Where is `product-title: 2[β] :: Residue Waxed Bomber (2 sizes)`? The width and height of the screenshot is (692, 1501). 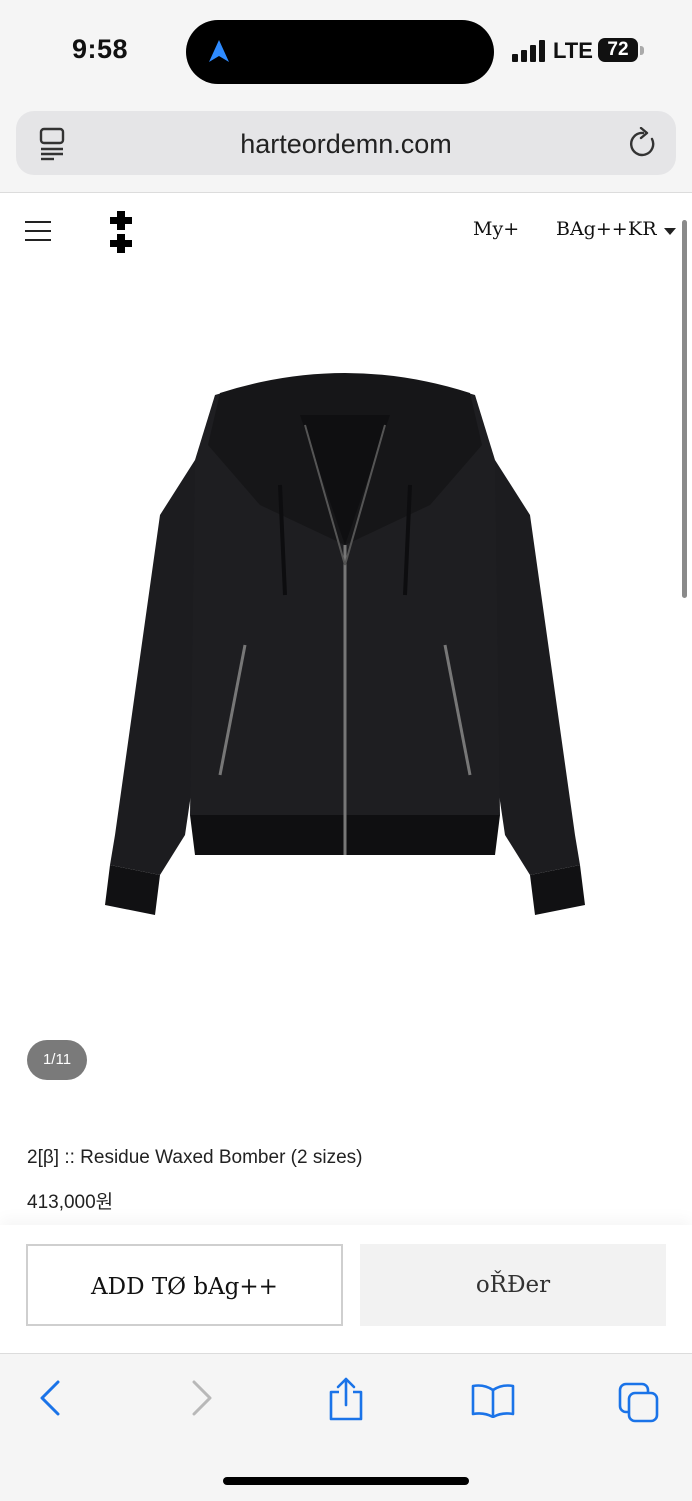 product-title: 2[β] :: Residue Waxed Bomber (2 sizes) is located at coordinates (195, 1157).